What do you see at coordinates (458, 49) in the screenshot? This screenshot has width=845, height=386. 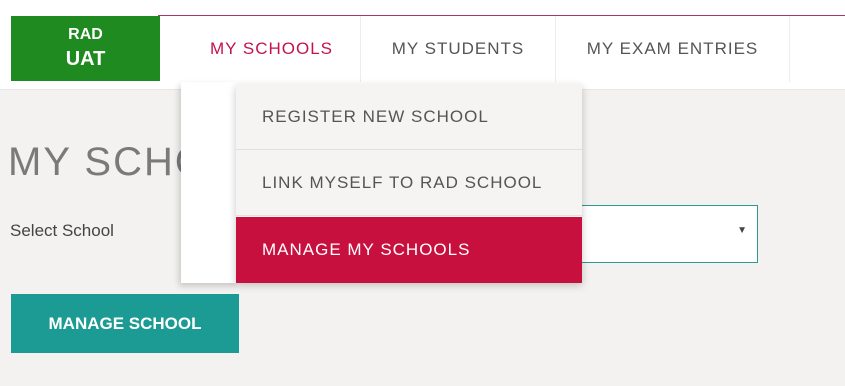 I see `tab-my-students: MY STUDENTS` at bounding box center [458, 49].